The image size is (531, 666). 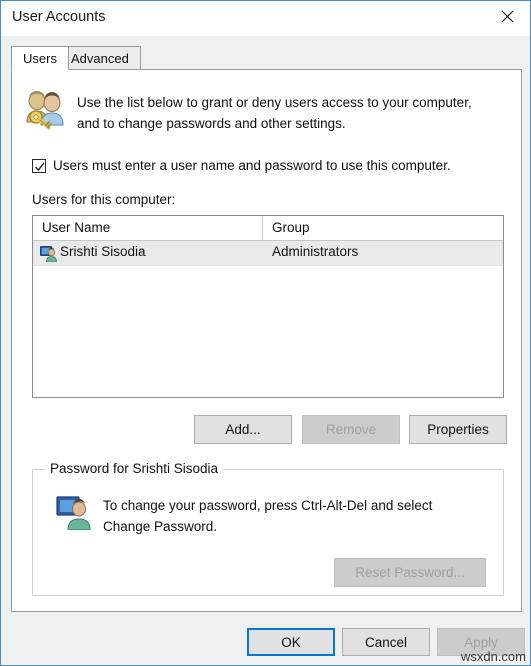 I want to click on tab-users: Users, so click(x=40, y=58).